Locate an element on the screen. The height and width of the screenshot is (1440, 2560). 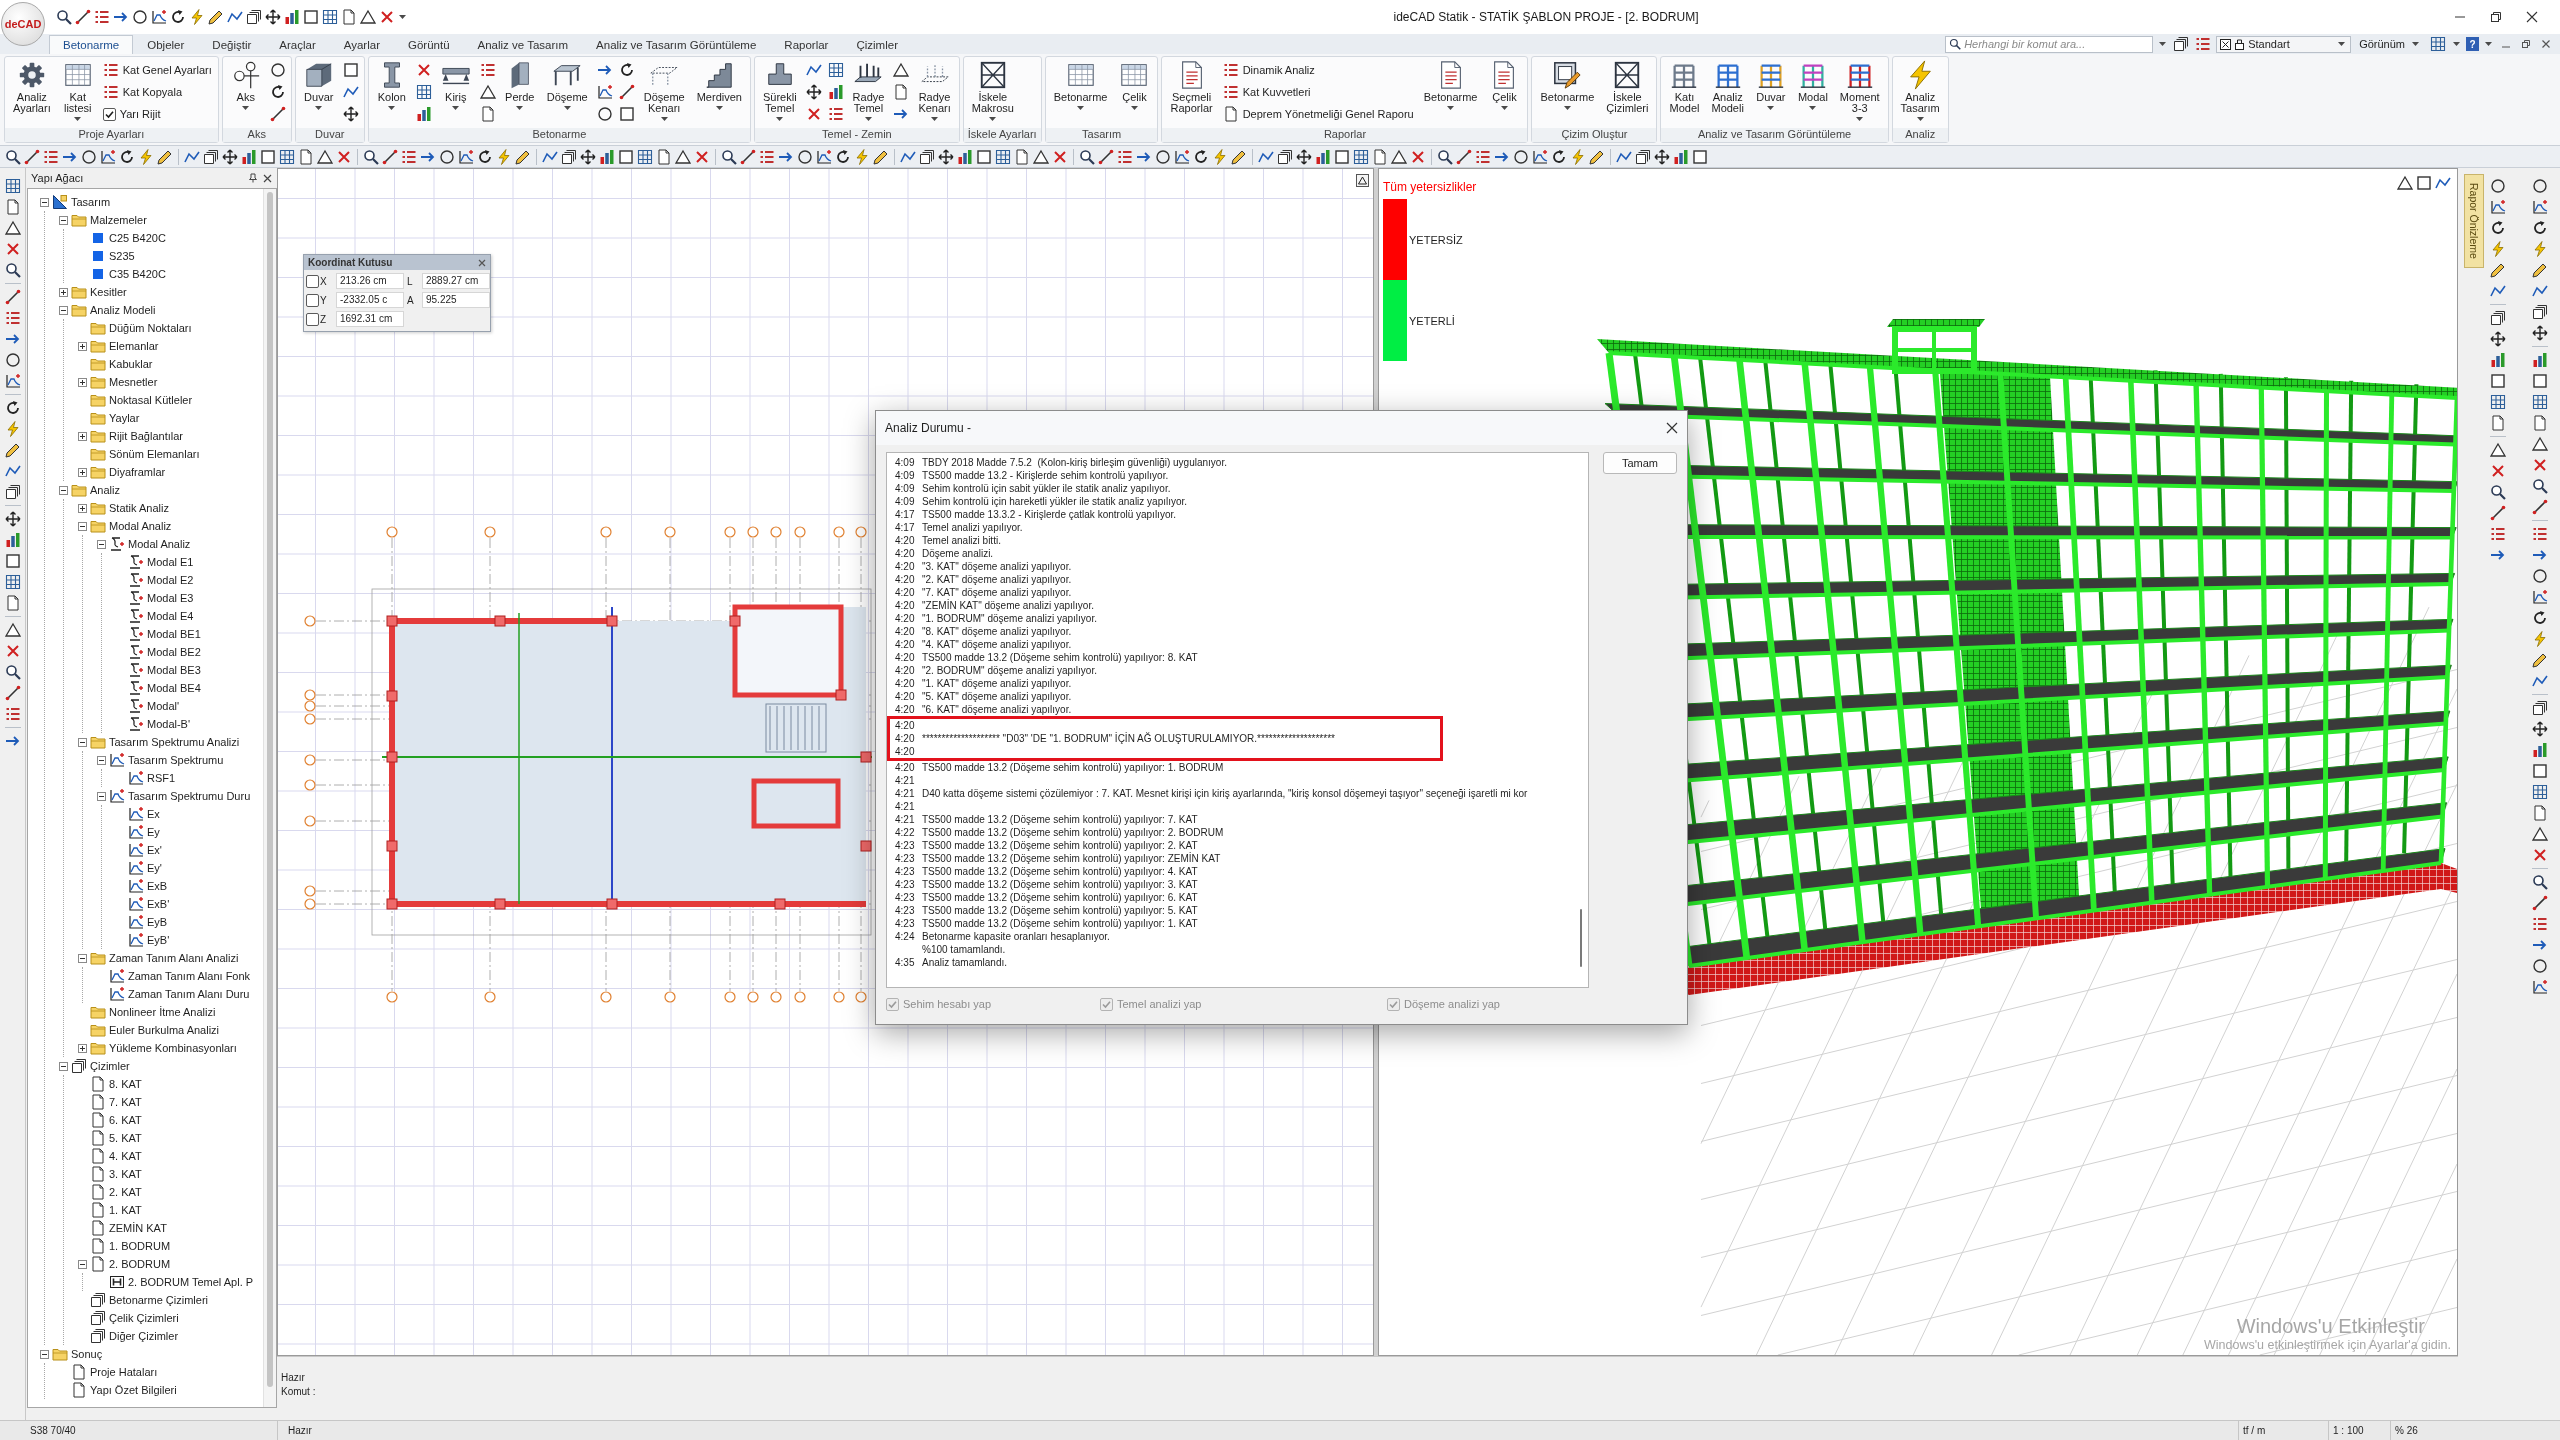
tree-item: Kabuklar is located at coordinates (131, 364).